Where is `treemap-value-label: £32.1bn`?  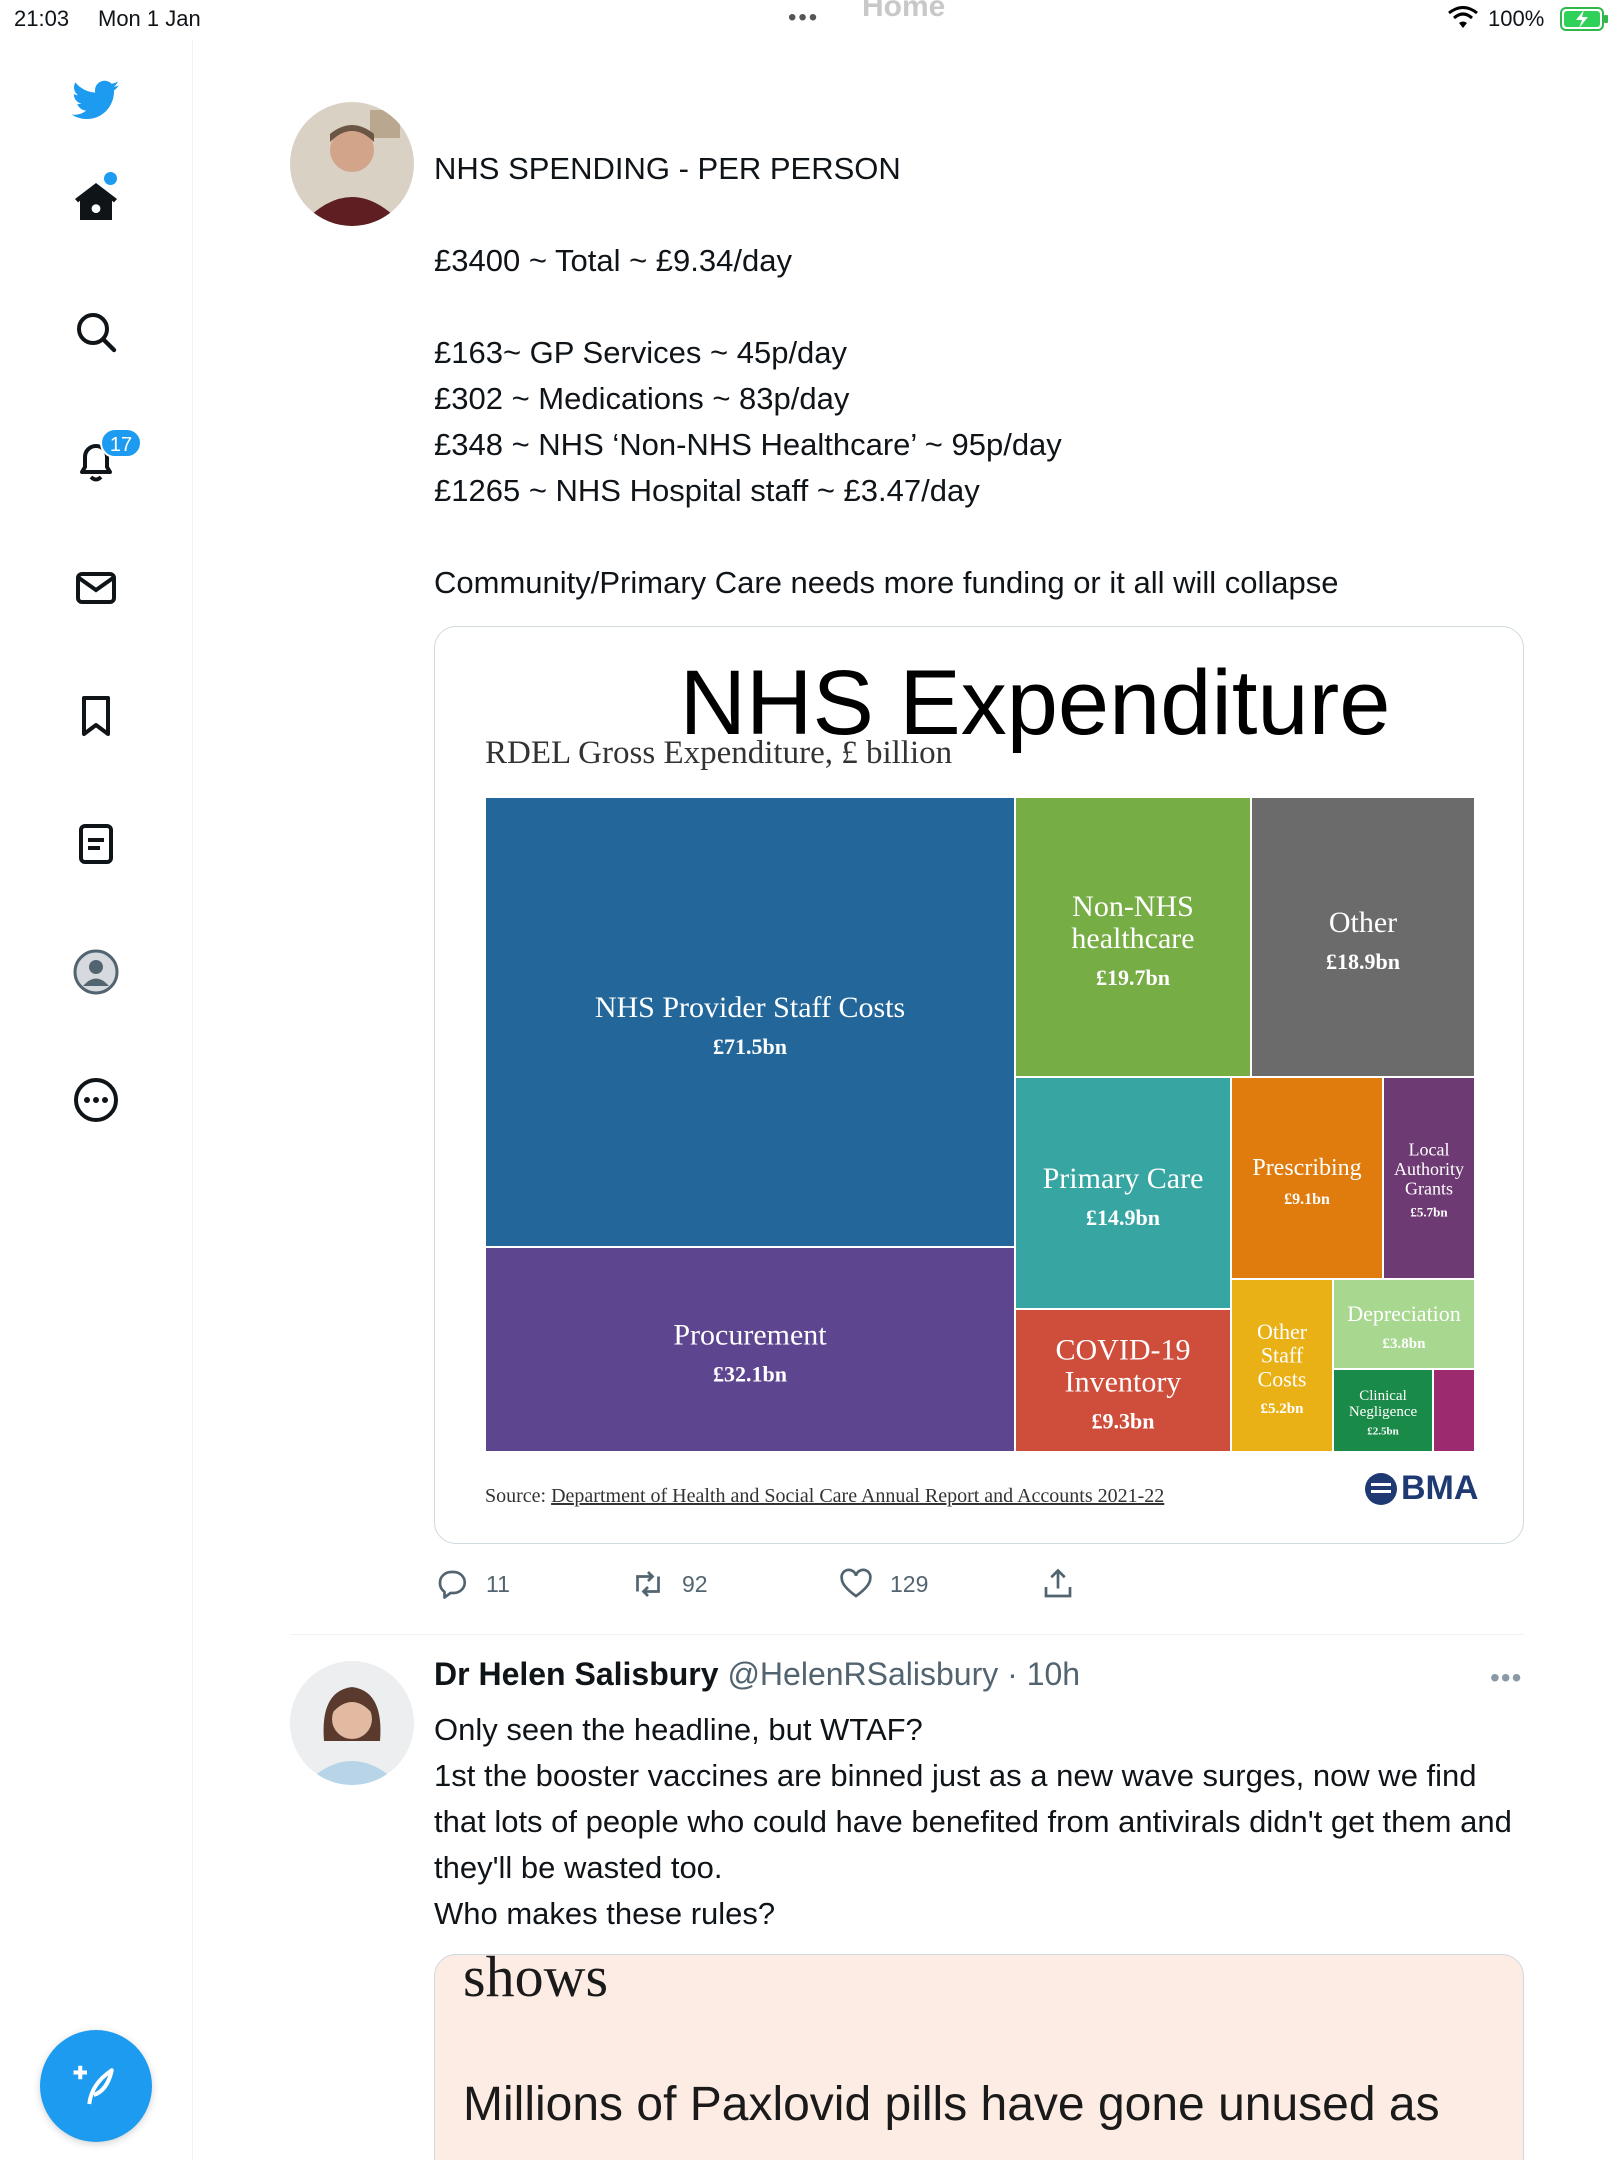
treemap-value-label: £32.1bn is located at coordinates (750, 1373).